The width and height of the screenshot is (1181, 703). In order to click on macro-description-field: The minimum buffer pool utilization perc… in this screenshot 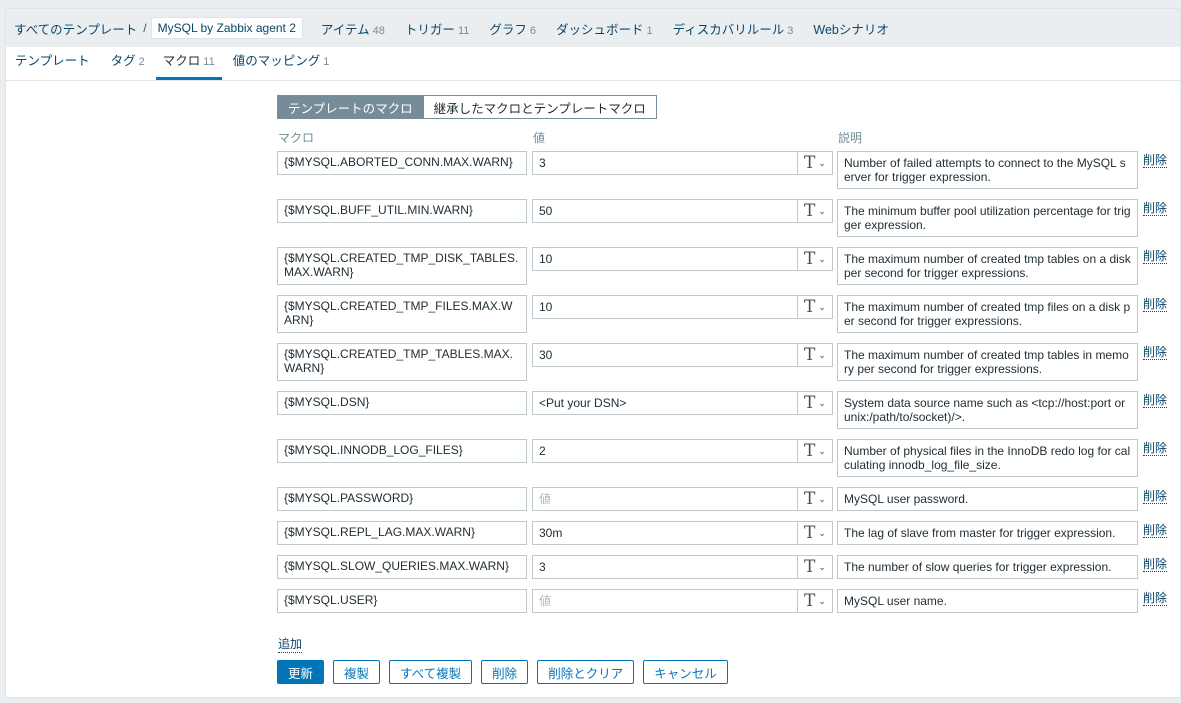, I will do `click(987, 218)`.